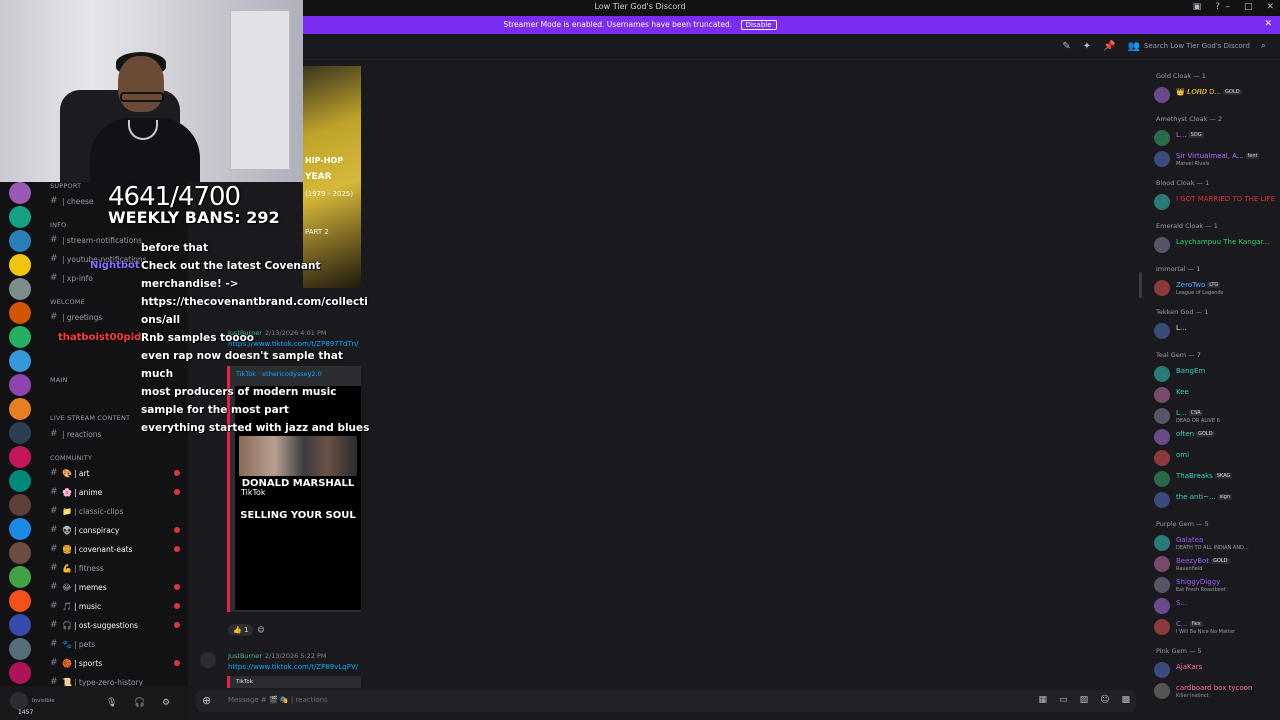 This screenshot has width=1280, height=720. I want to click on message-link: https://www.tiktok.com/t/ZP89vLqPV/, so click(293, 667).